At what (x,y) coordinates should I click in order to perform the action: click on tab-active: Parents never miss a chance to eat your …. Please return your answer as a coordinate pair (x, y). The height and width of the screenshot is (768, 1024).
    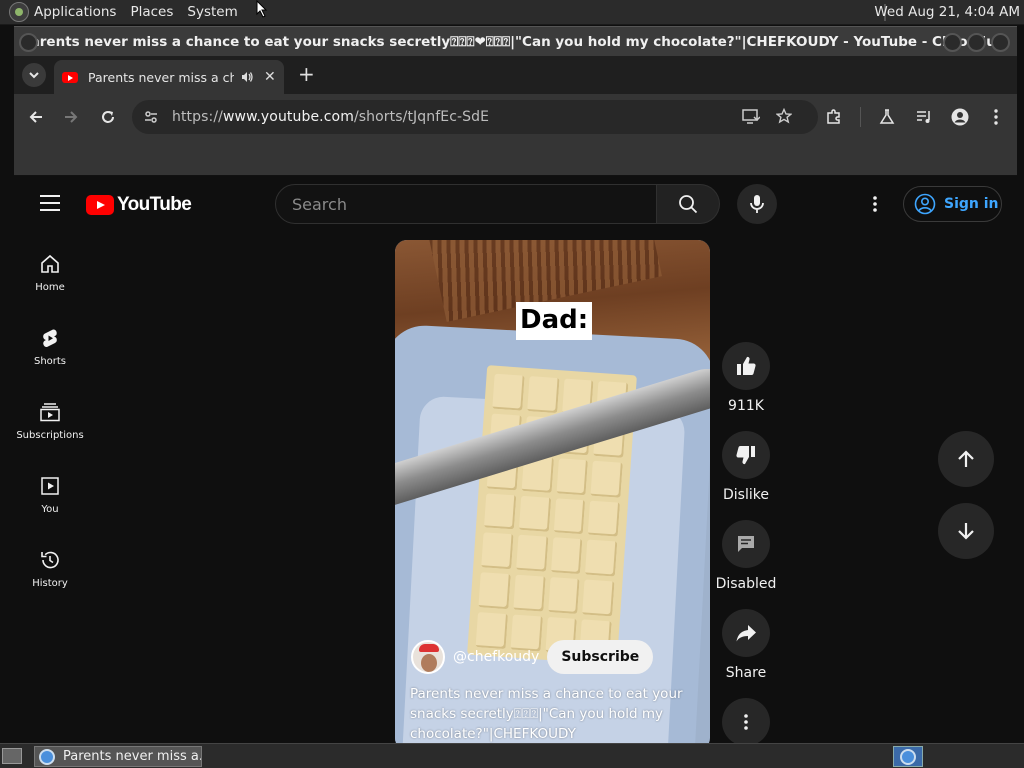
    Looking at the image, I should click on (169, 77).